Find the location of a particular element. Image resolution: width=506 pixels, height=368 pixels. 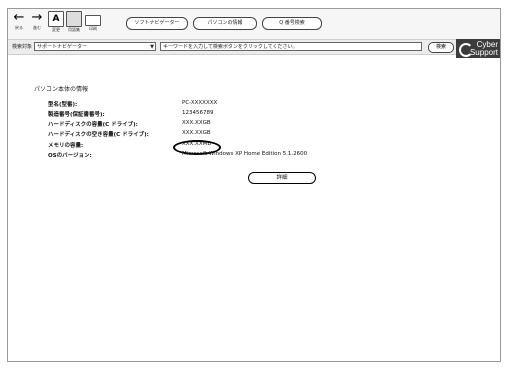

glossary-label: 用語集 is located at coordinates (74, 29).